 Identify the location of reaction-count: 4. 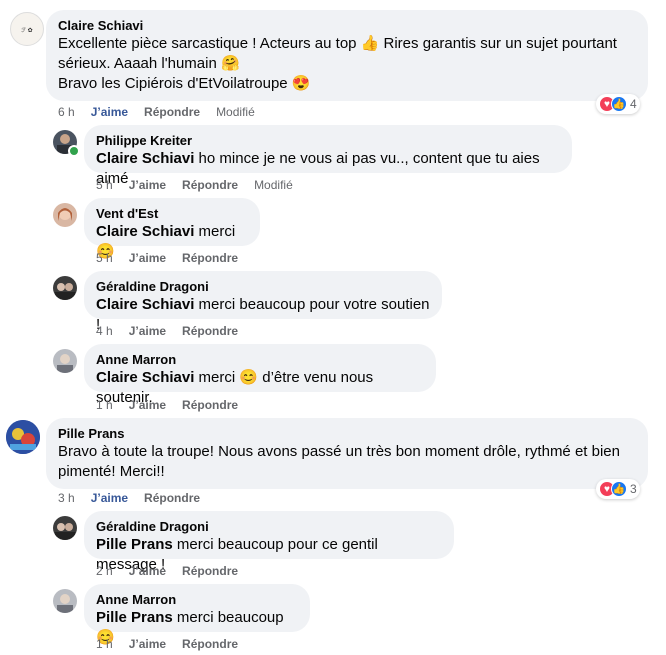
(633, 104).